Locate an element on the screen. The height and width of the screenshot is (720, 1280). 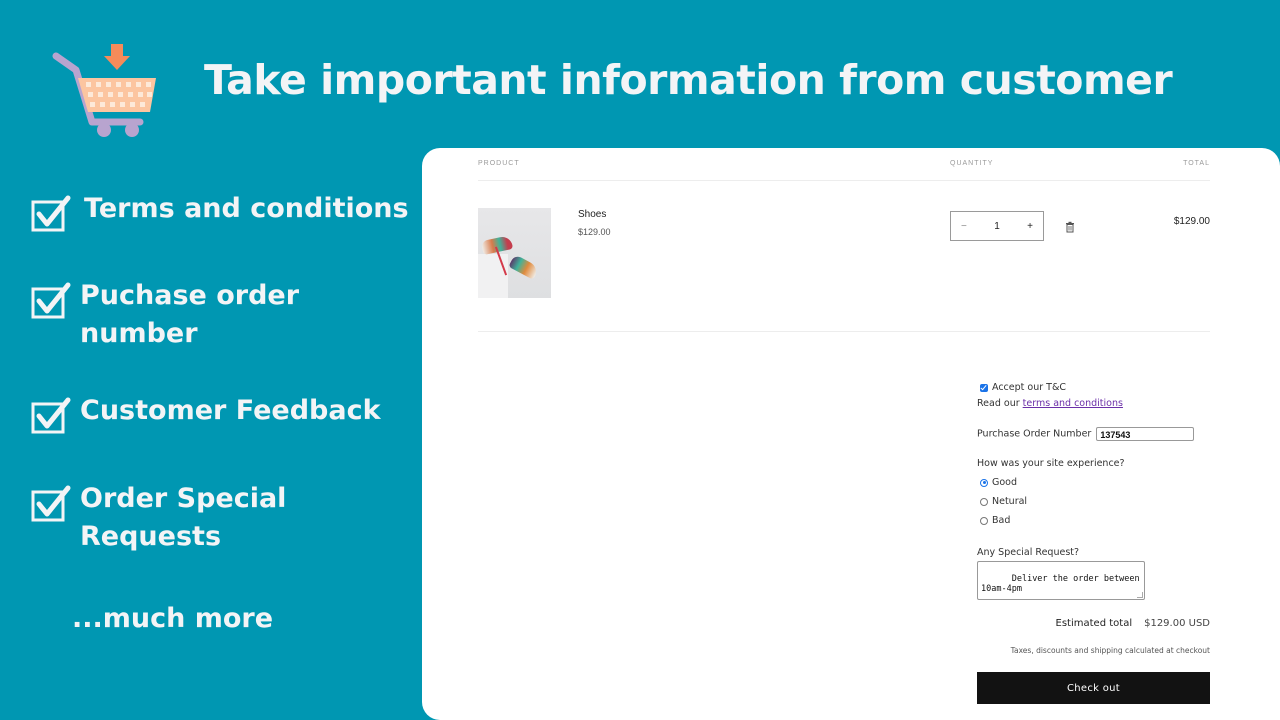
experience-option-bad: Bad is located at coordinates (993, 520).